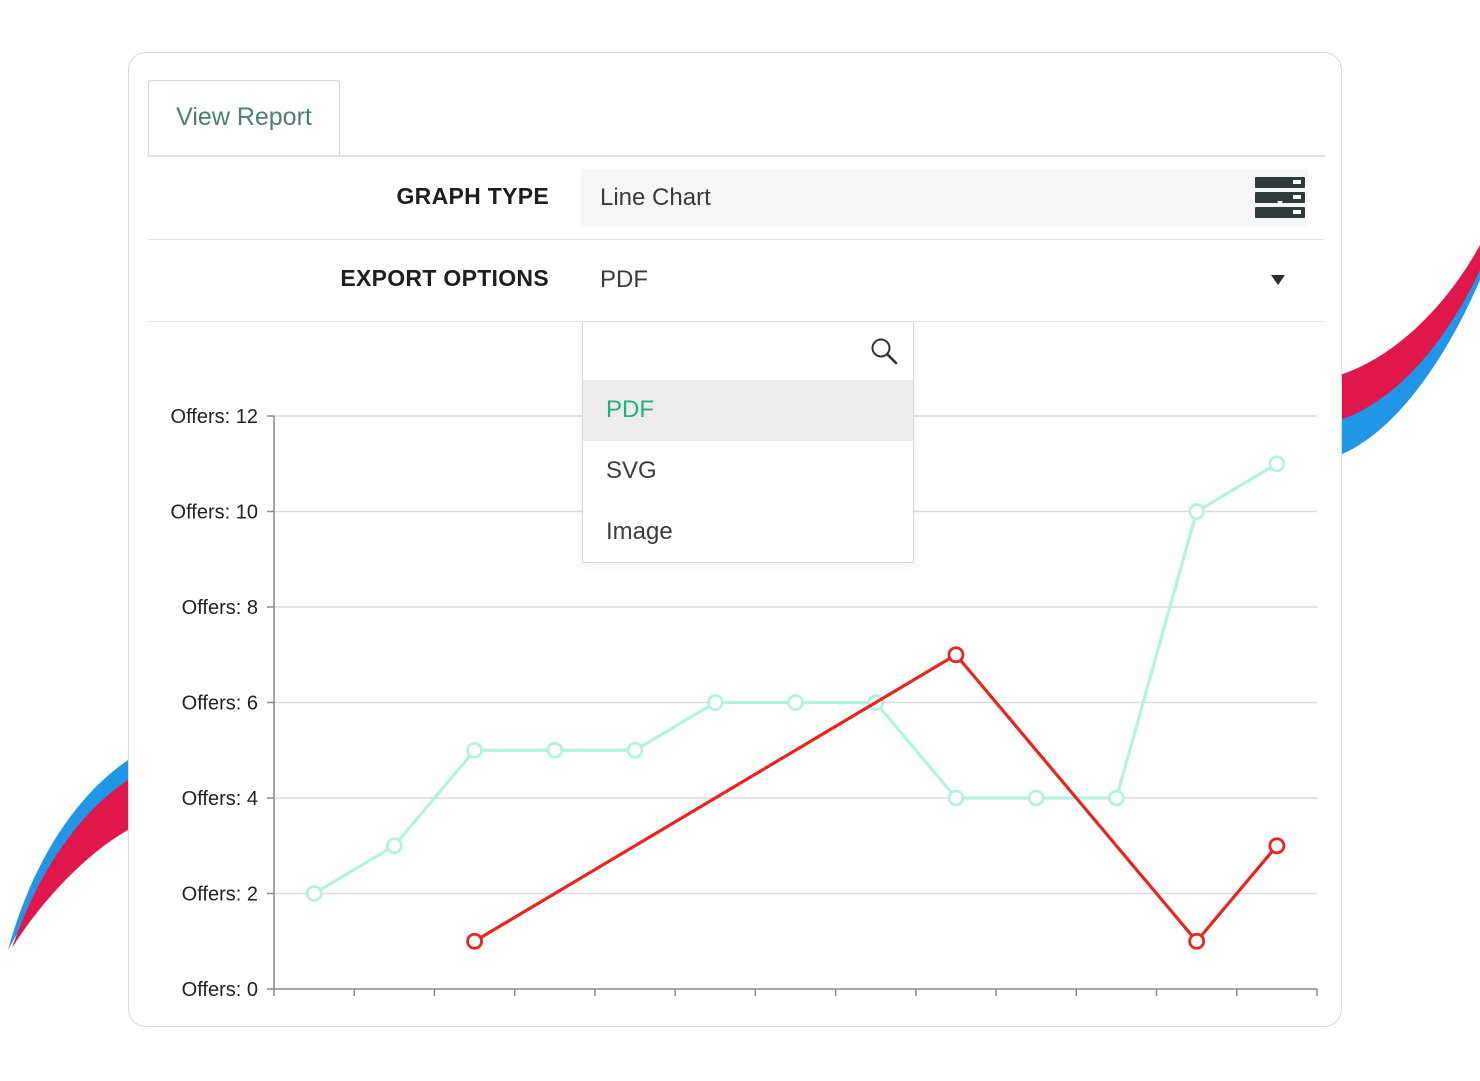 The image size is (1480, 1081). Describe the element at coordinates (884, 351) in the screenshot. I see `search-icon` at that location.